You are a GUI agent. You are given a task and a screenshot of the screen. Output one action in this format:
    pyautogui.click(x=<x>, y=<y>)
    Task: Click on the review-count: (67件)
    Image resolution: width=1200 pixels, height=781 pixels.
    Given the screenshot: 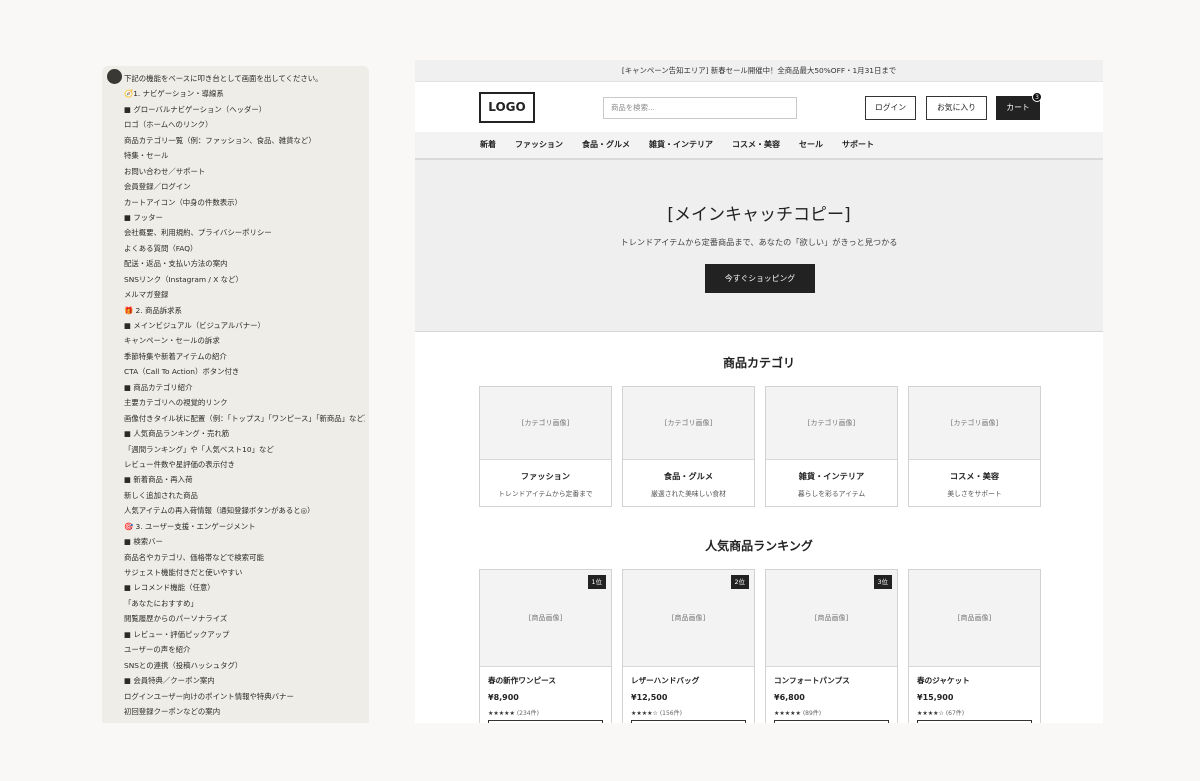 What is the action you would take?
    pyautogui.click(x=955, y=713)
    